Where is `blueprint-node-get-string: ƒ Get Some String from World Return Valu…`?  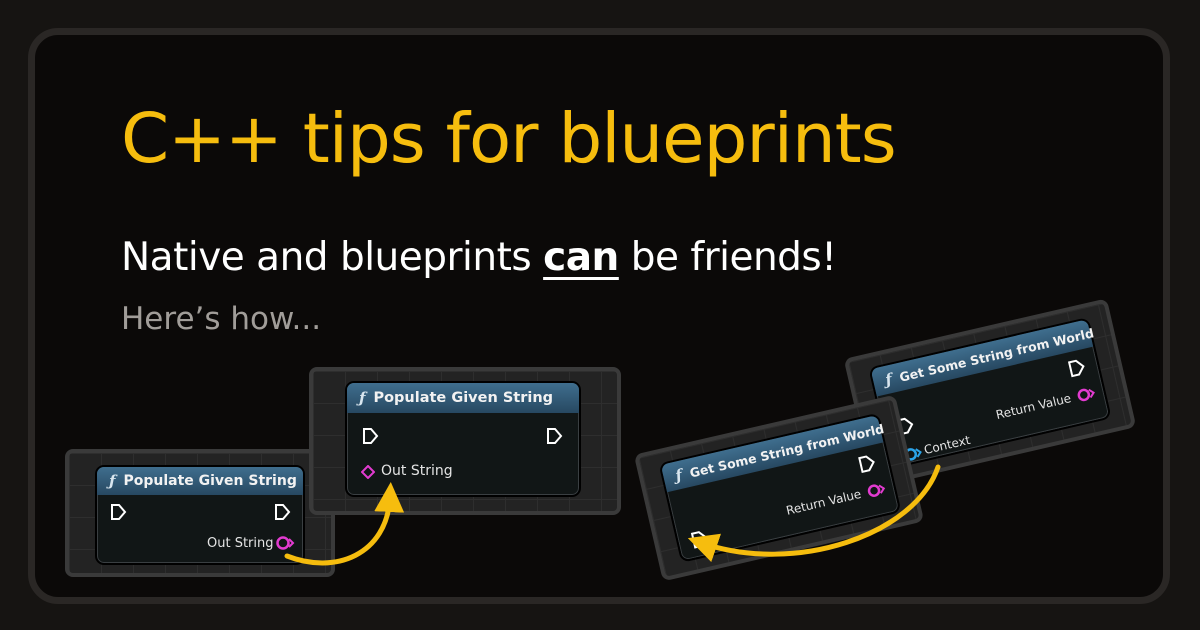
blueprint-node-get-string: ƒ Get Some String from World Return Valu… is located at coordinates (780, 487).